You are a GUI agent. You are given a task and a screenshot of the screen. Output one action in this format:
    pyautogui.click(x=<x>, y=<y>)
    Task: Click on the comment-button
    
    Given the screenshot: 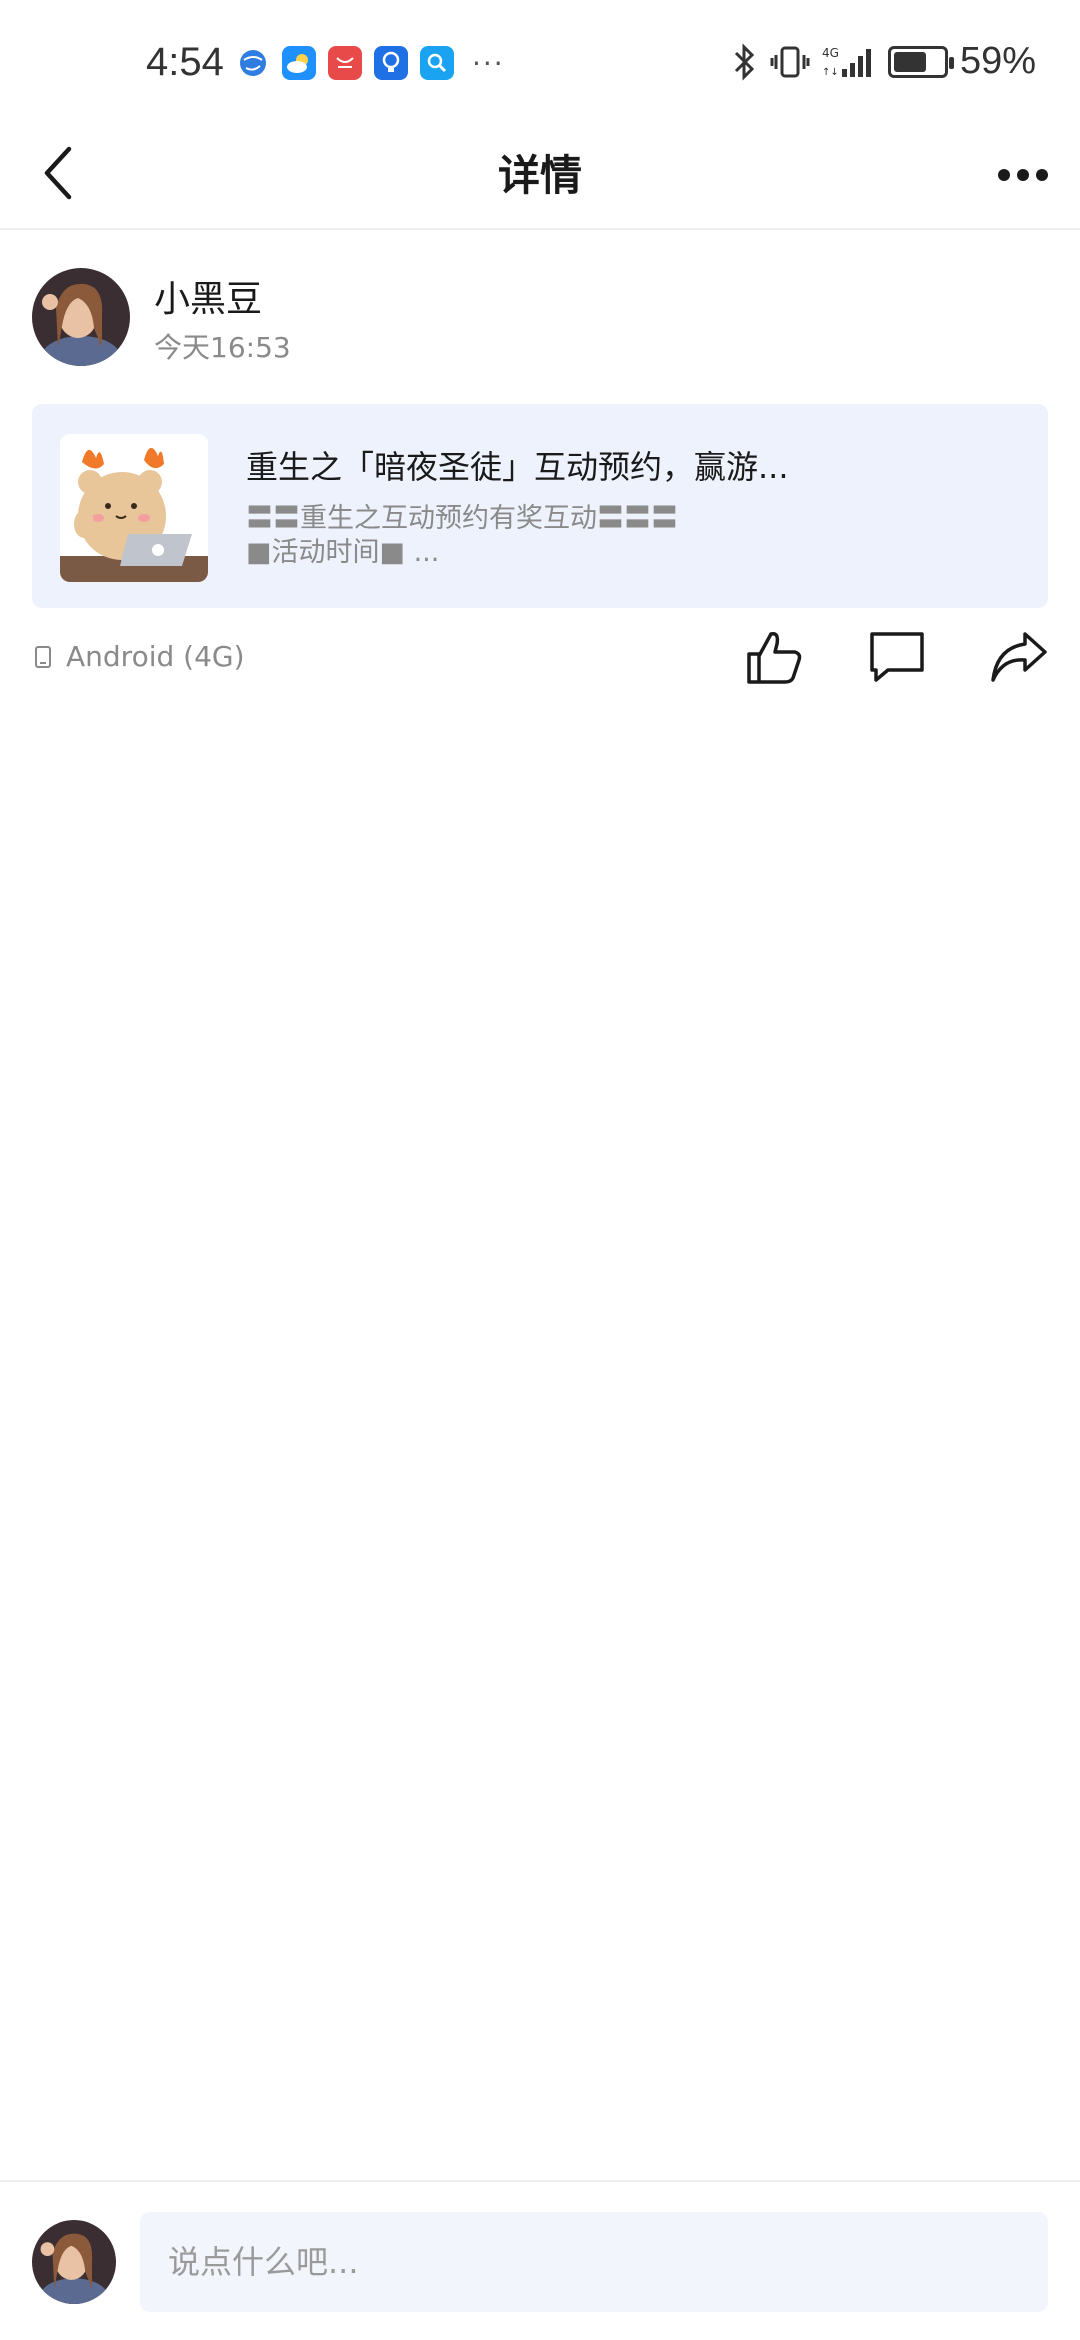 What is the action you would take?
    pyautogui.click(x=897, y=657)
    